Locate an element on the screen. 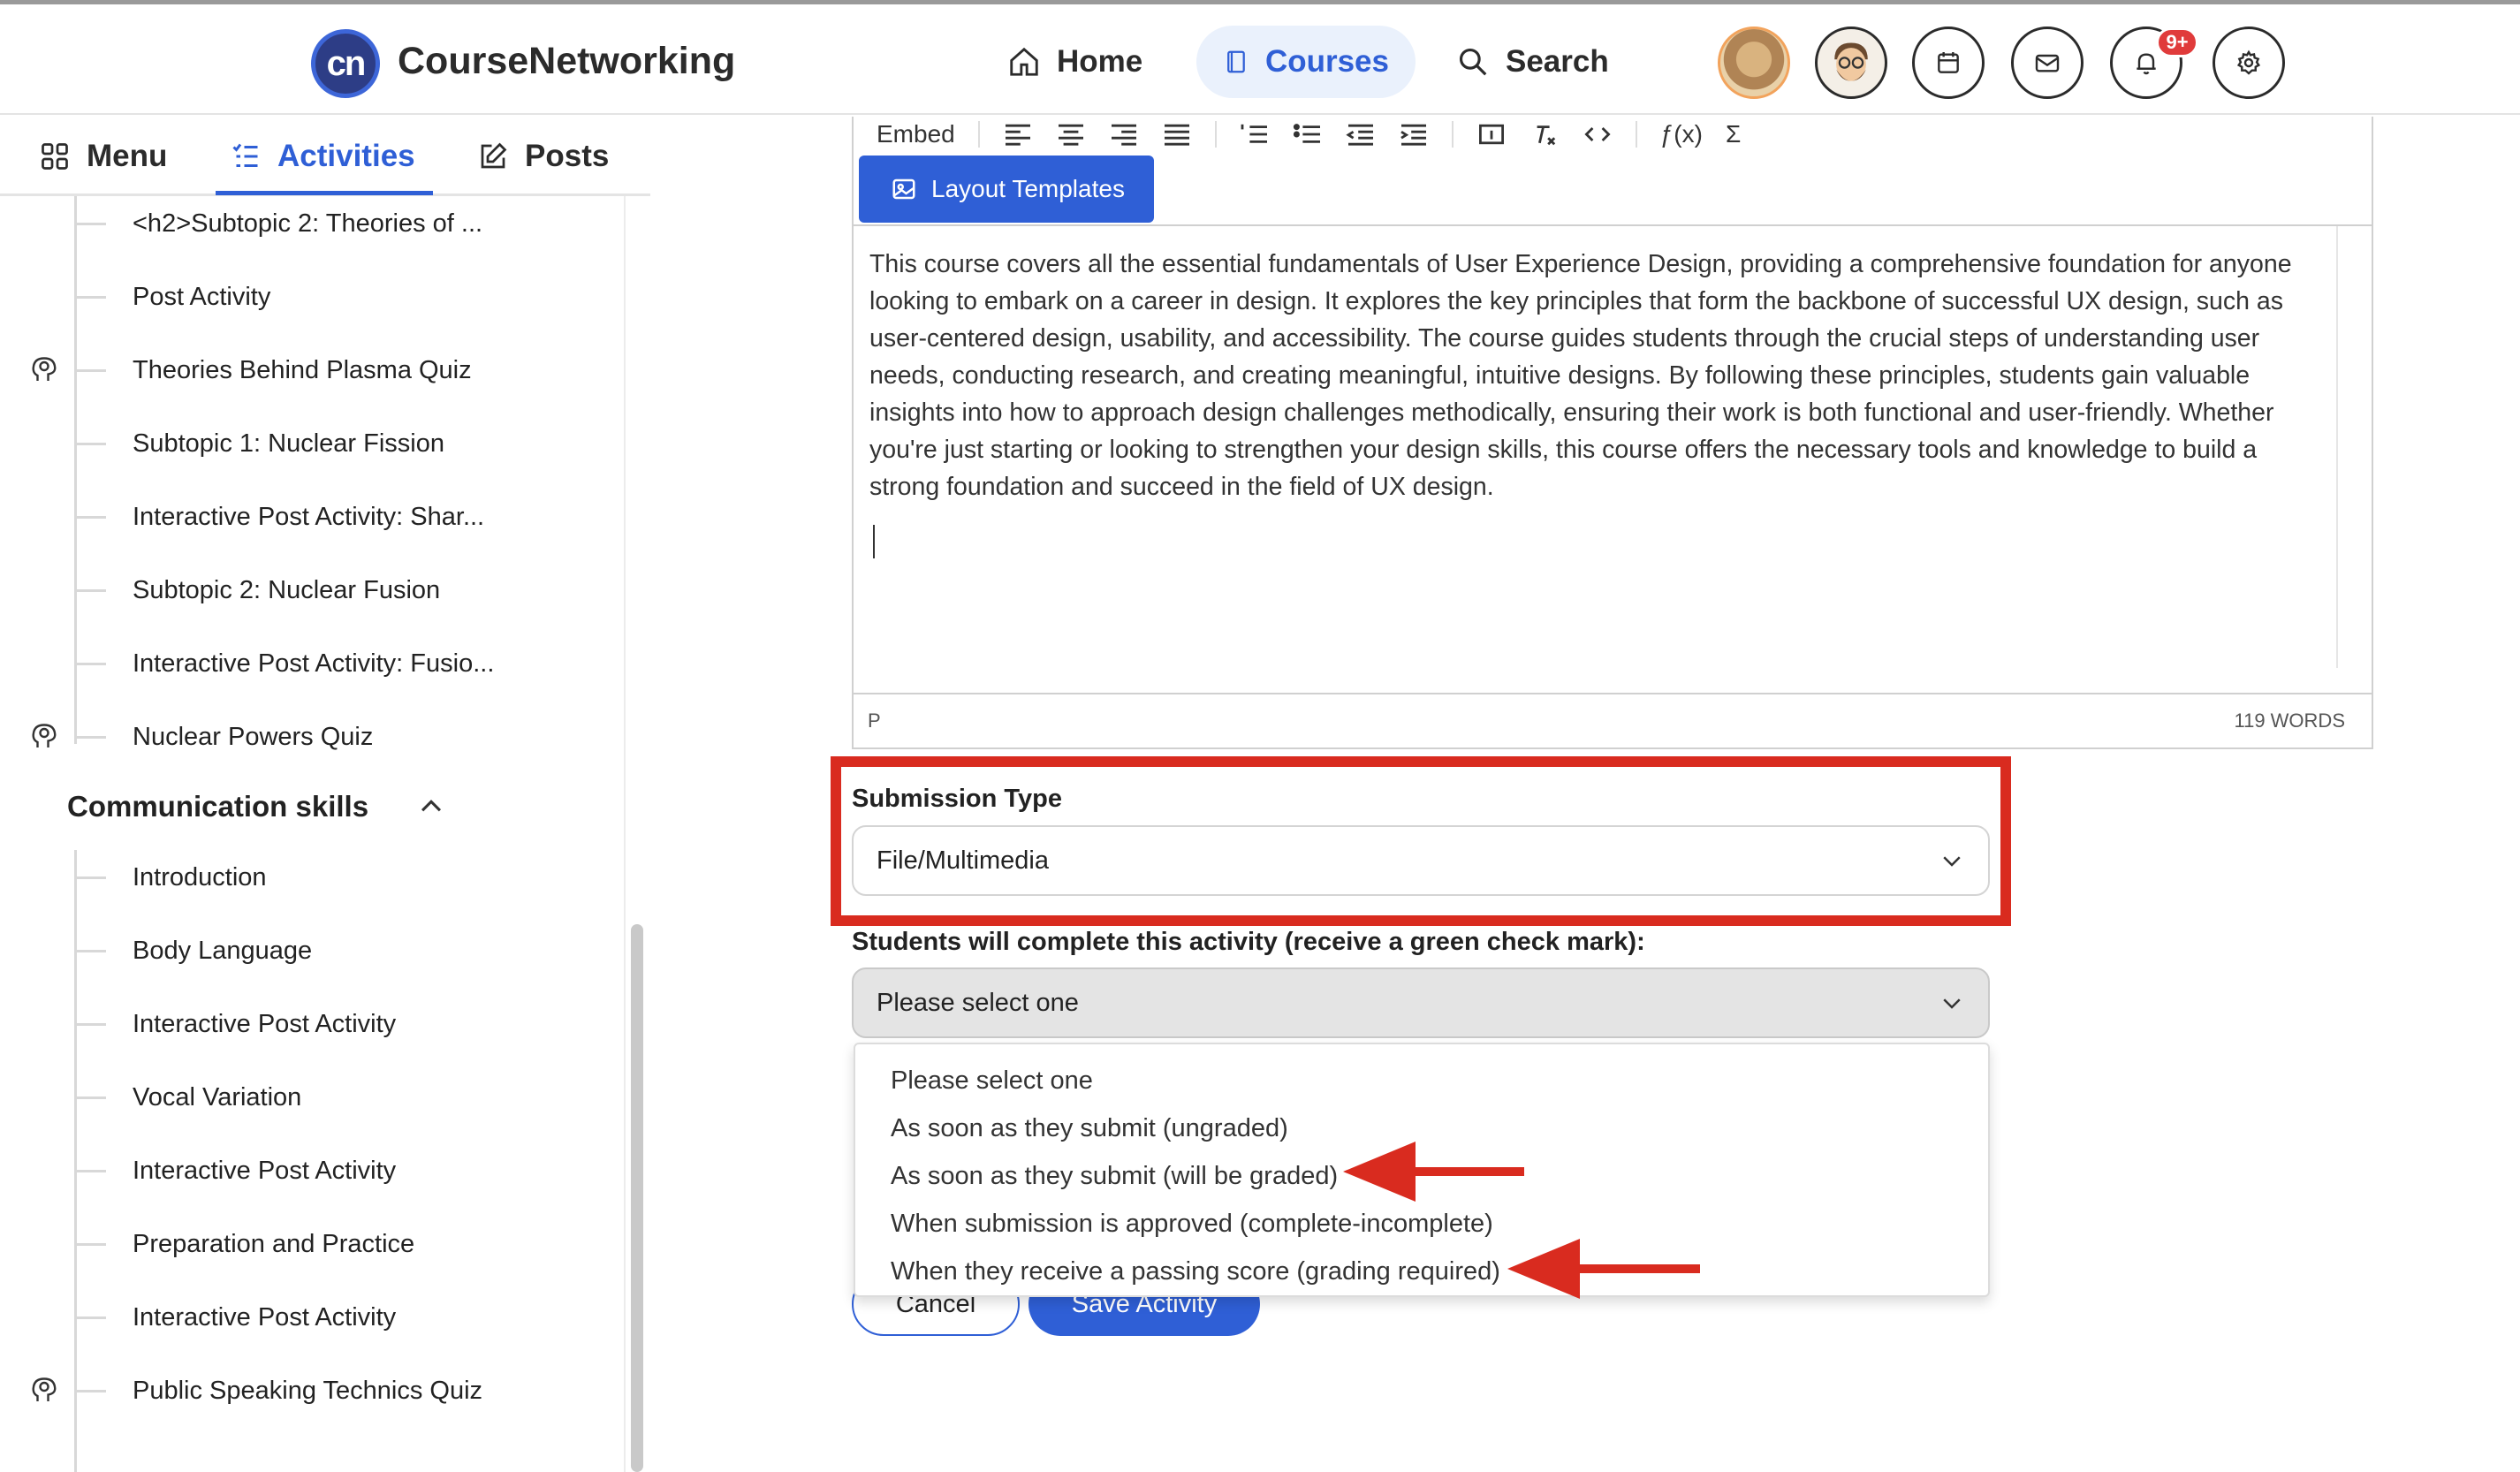  layout-templates-button: Layout Templates is located at coordinates (1006, 189).